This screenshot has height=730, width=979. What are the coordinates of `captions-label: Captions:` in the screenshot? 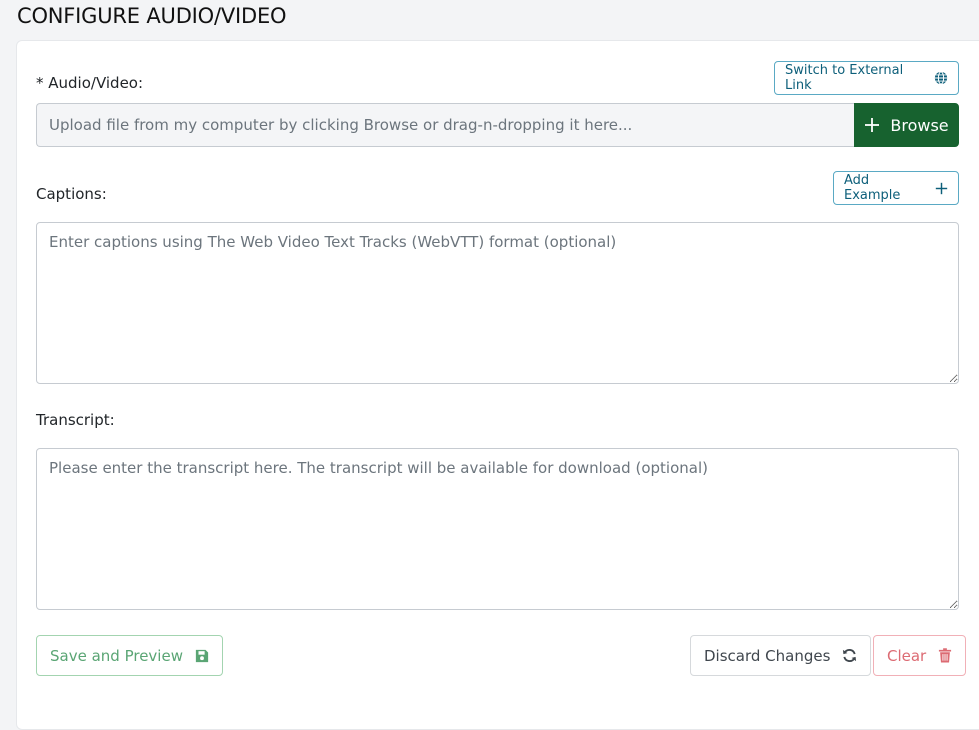 It's located at (71, 194).